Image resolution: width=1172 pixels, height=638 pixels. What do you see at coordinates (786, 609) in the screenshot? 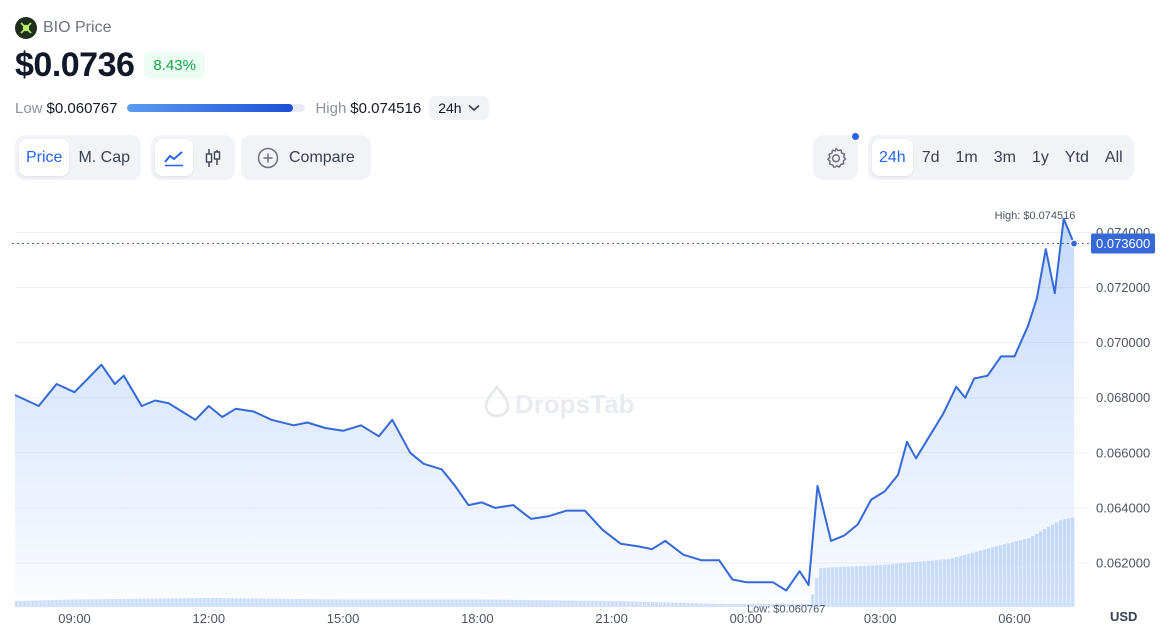
I see `low-annotation: Low: $0.060767` at bounding box center [786, 609].